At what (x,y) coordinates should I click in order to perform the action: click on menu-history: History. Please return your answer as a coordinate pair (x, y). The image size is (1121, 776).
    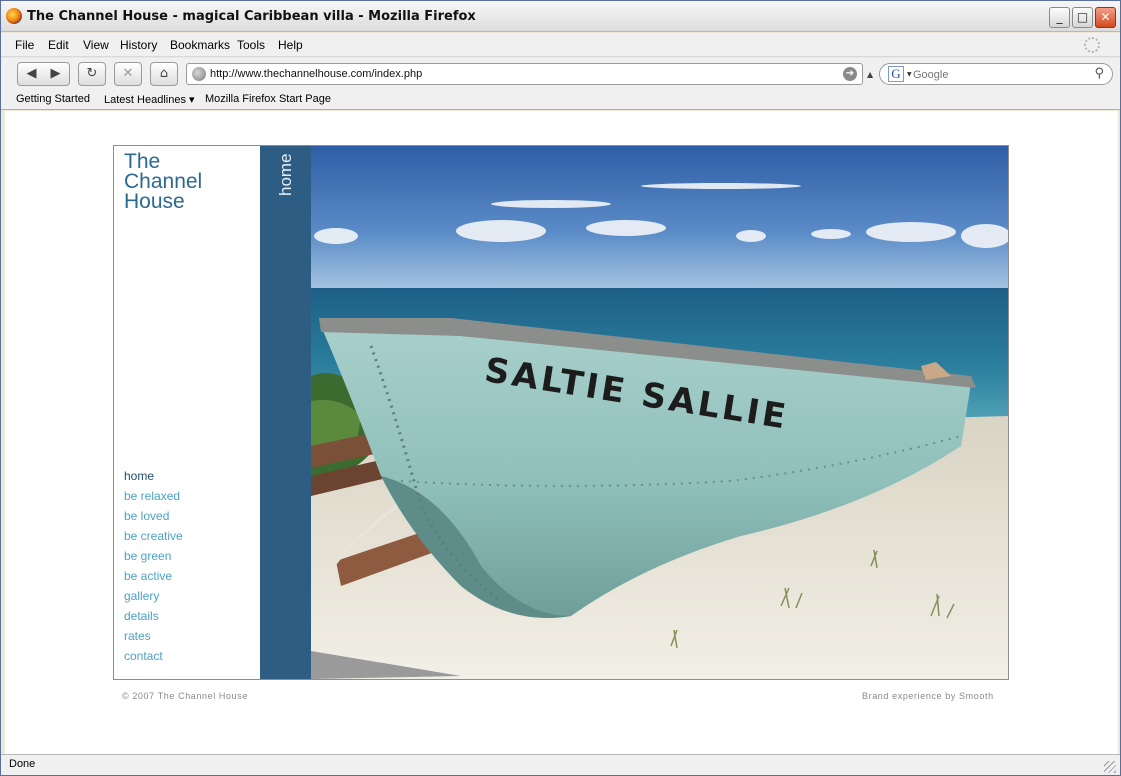
    Looking at the image, I should click on (138, 45).